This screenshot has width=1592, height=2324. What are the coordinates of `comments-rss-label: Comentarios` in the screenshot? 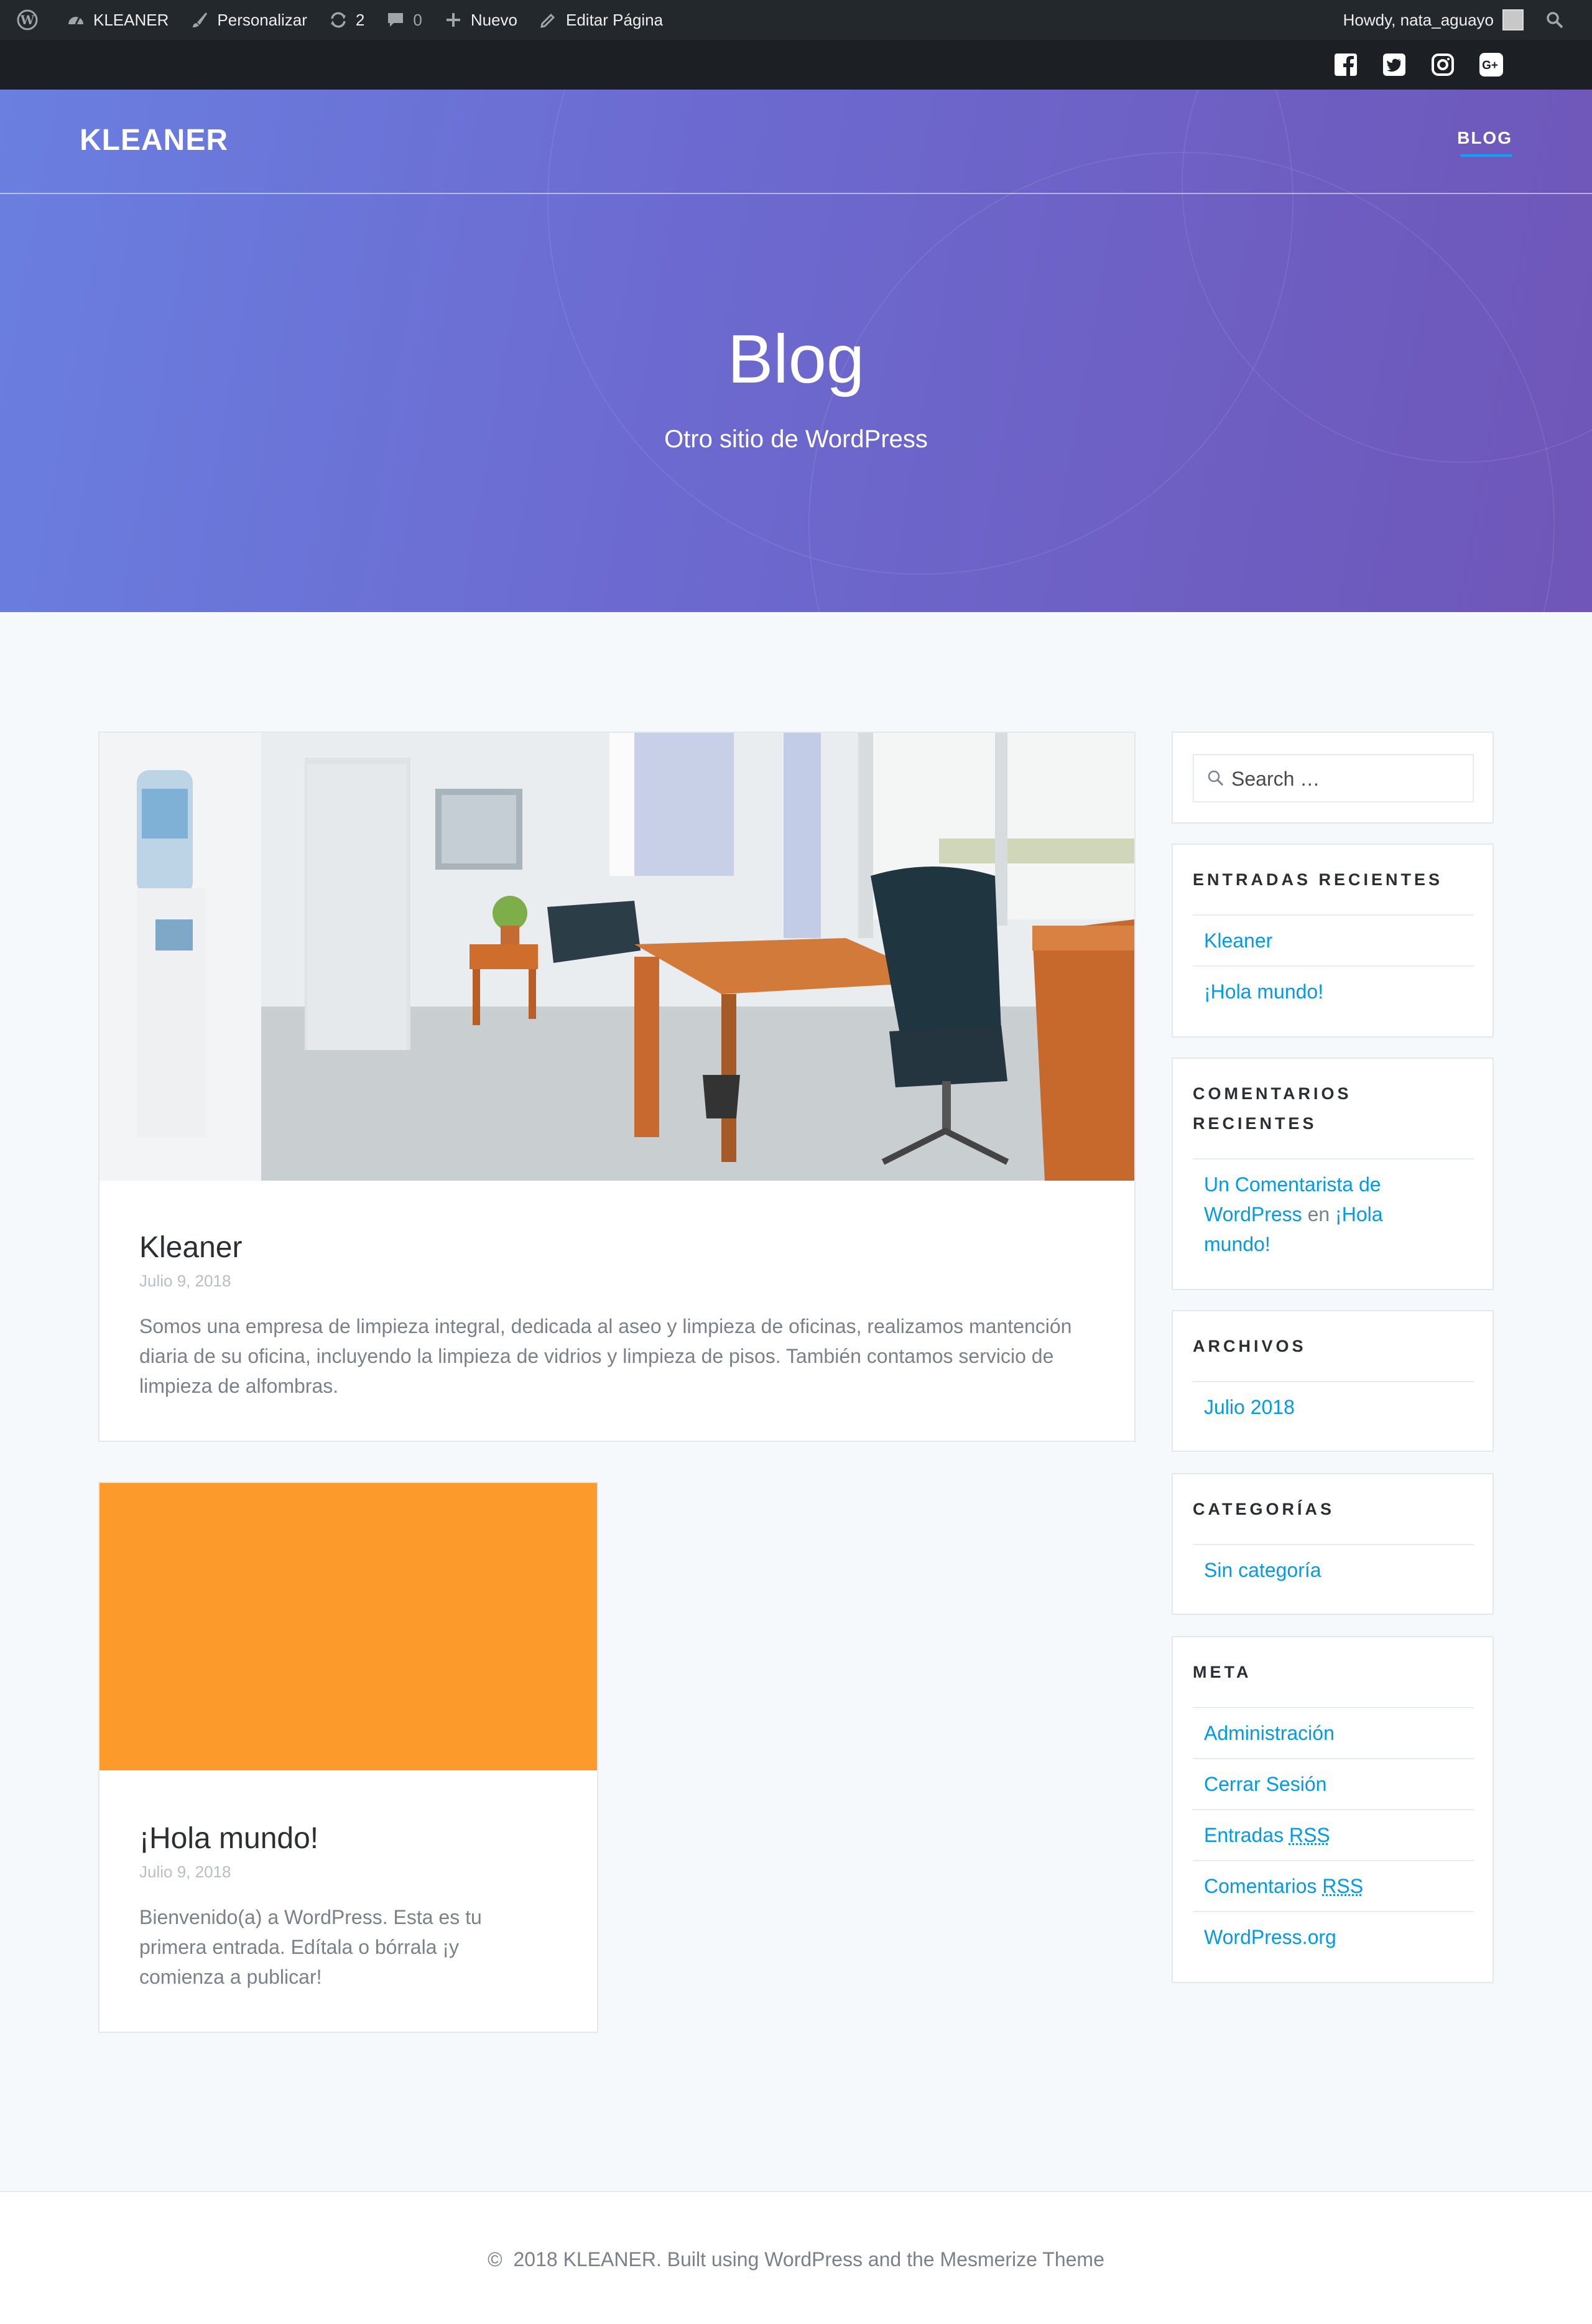 It's located at (1263, 1886).